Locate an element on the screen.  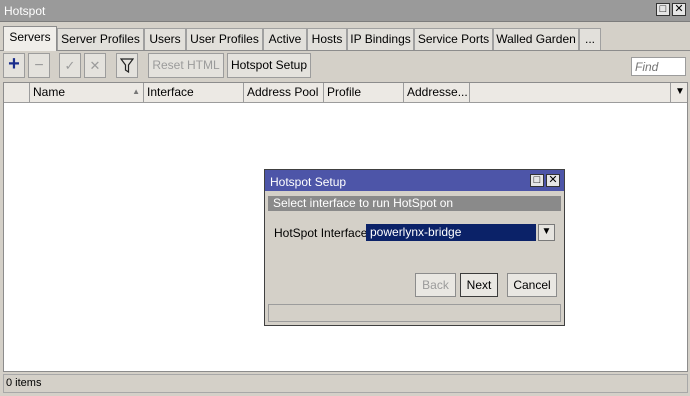
close-icon: ✕ is located at coordinates (679, 9).